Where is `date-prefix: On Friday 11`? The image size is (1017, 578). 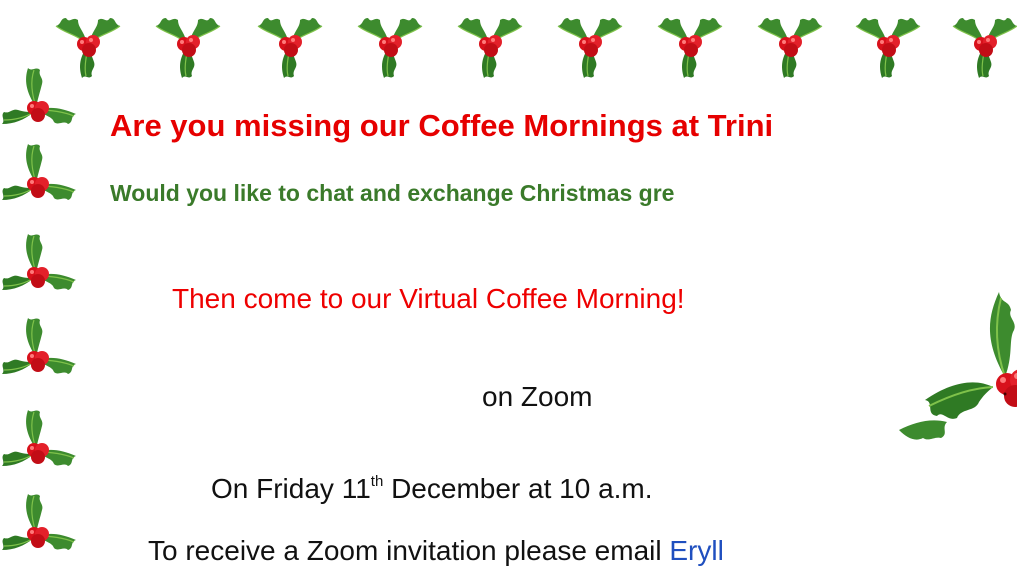 date-prefix: On Friday 11 is located at coordinates (291, 488).